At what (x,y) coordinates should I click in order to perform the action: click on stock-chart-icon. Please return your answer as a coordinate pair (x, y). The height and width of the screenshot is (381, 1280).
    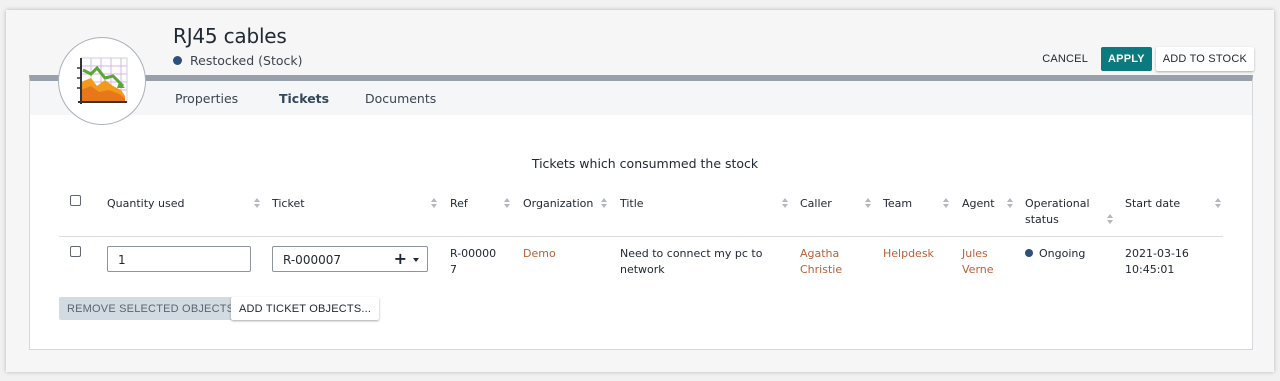
    Looking at the image, I should click on (102, 80).